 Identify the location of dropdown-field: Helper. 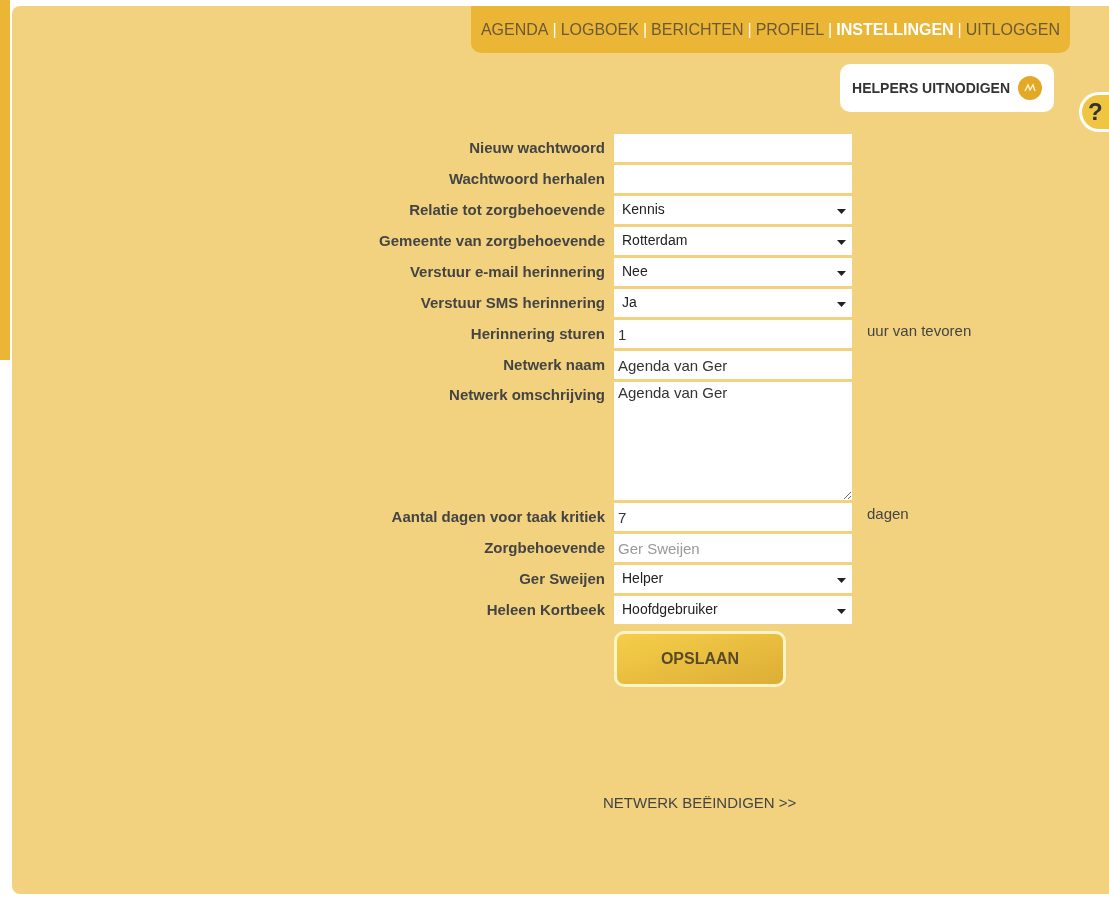
(733, 579).